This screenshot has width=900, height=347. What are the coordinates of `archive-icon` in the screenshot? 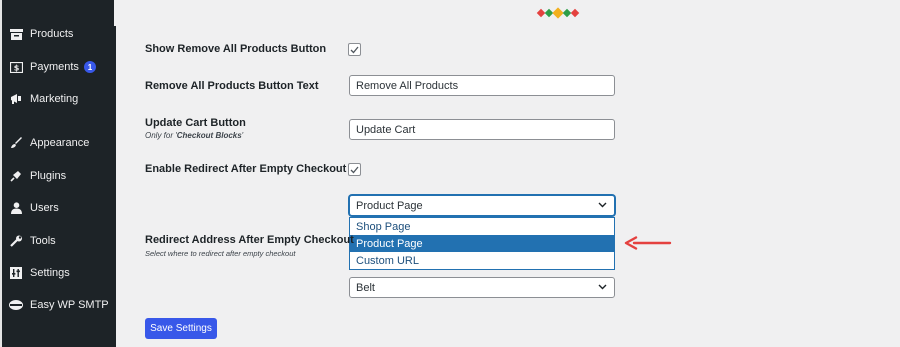 It's located at (16, 34).